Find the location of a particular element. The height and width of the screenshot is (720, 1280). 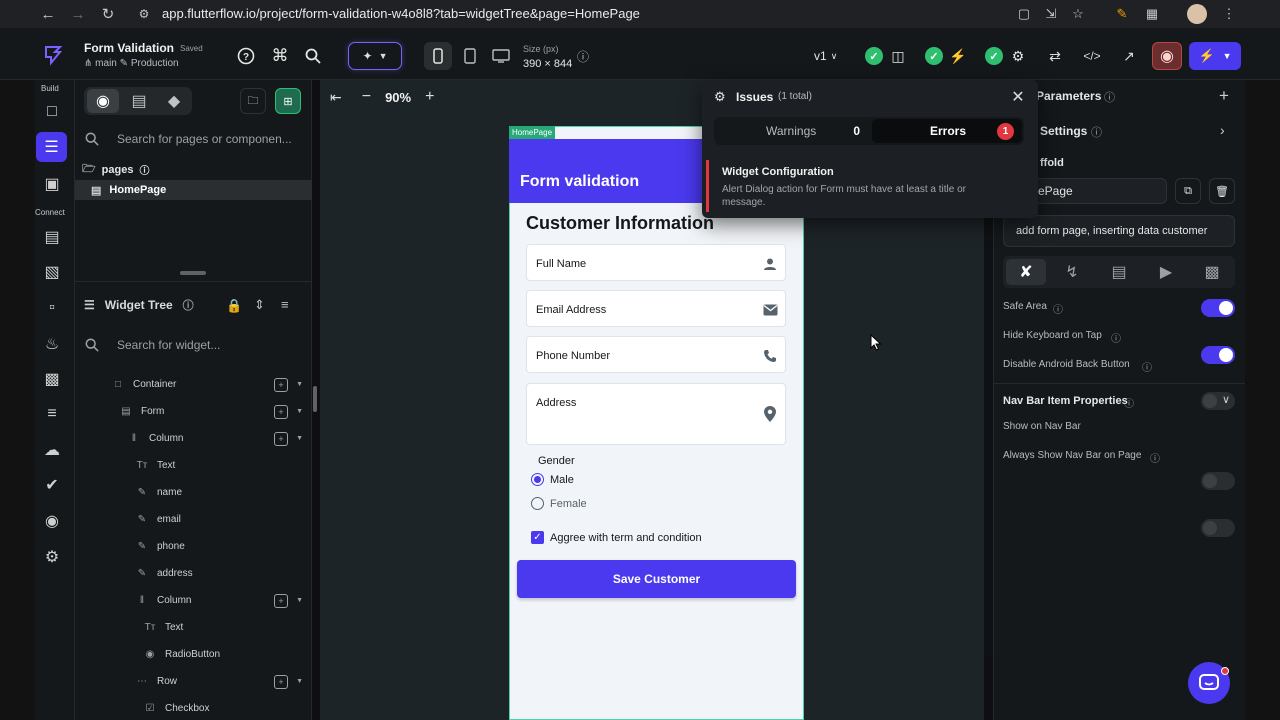

storyboard-icon: ▣ is located at coordinates (52, 184).